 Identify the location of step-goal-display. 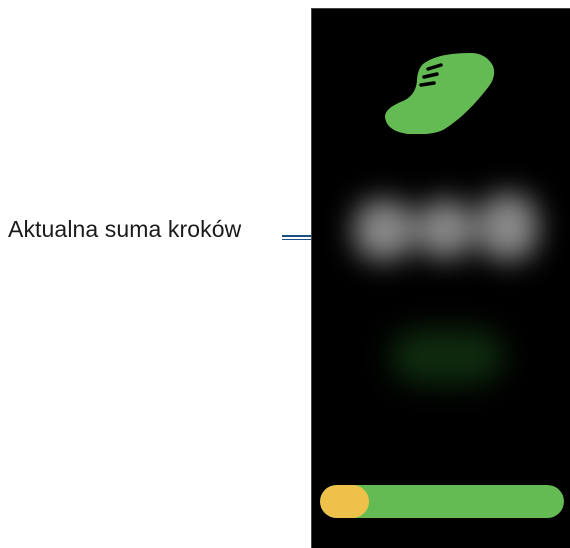
(447, 356).